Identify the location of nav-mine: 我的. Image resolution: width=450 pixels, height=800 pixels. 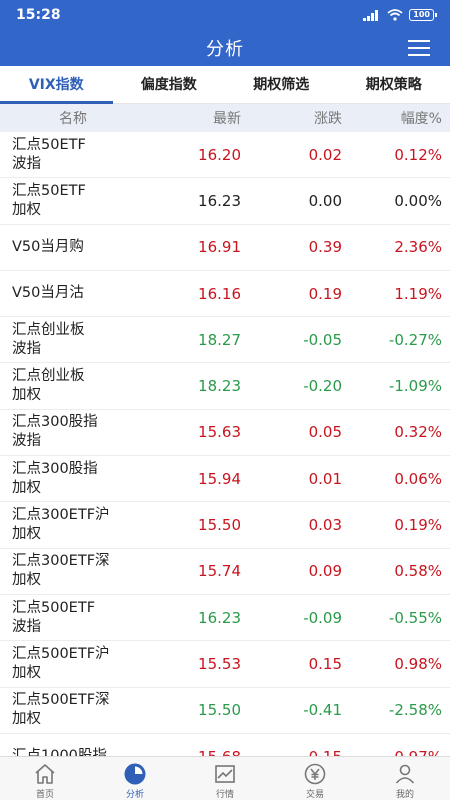
(405, 778).